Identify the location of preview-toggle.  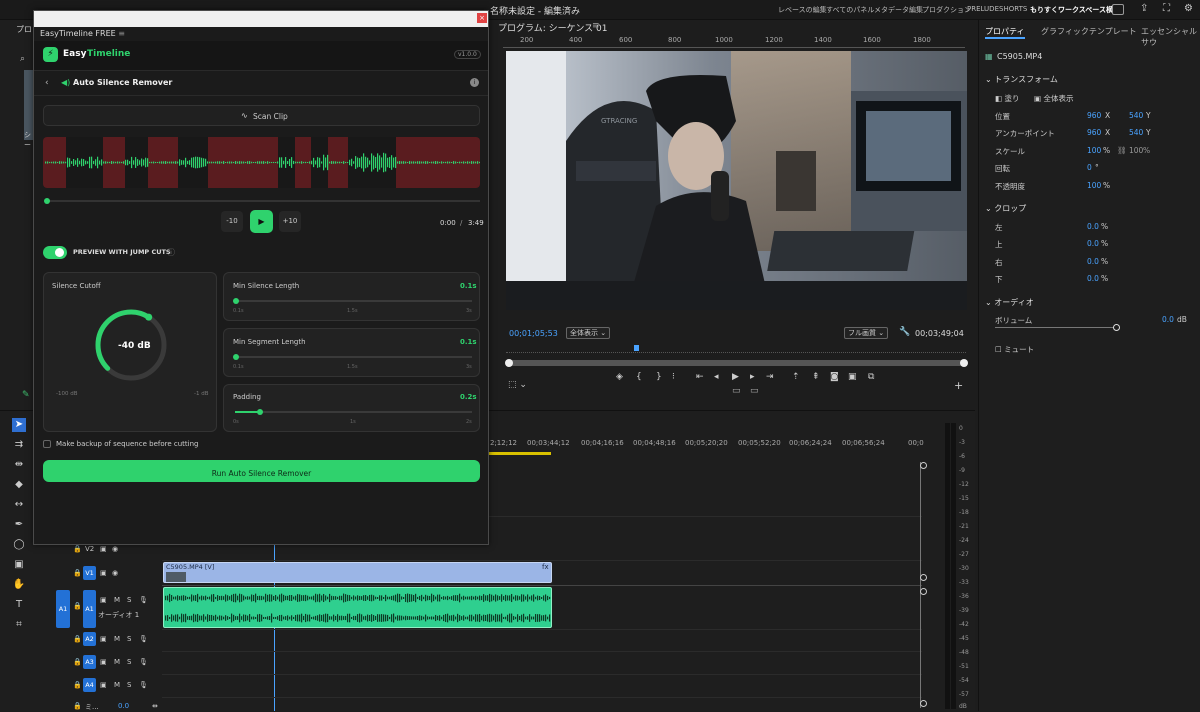
(55, 252).